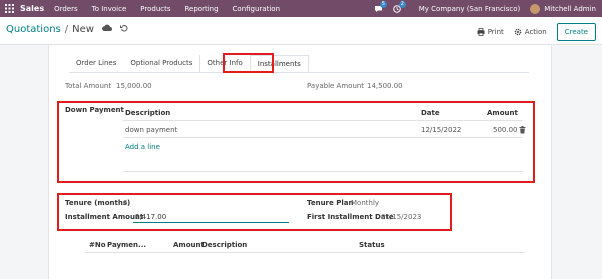 The width and height of the screenshot is (602, 279). What do you see at coordinates (330, 203) in the screenshot?
I see `tenure-plan-label: Tenure Plan` at bounding box center [330, 203].